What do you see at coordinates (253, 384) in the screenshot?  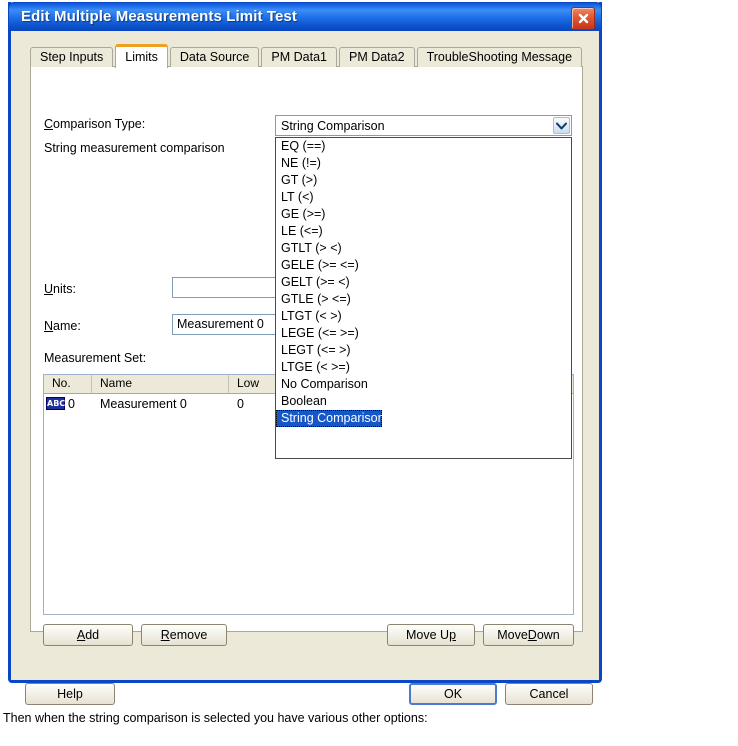 I see `column-header-low: Low` at bounding box center [253, 384].